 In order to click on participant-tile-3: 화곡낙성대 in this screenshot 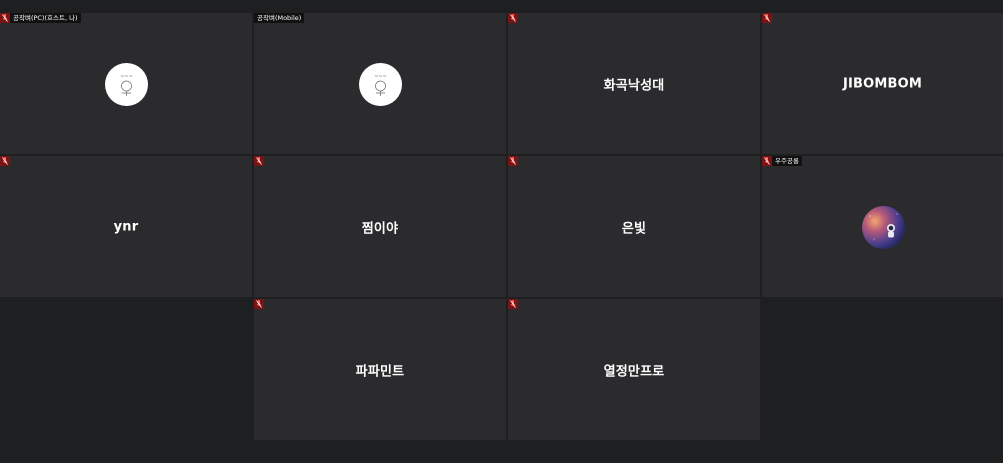, I will do `click(634, 83)`.